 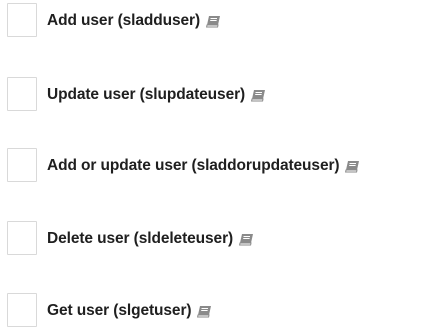 I want to click on item-label-container: Update user (slupdateuser), so click(x=156, y=95).